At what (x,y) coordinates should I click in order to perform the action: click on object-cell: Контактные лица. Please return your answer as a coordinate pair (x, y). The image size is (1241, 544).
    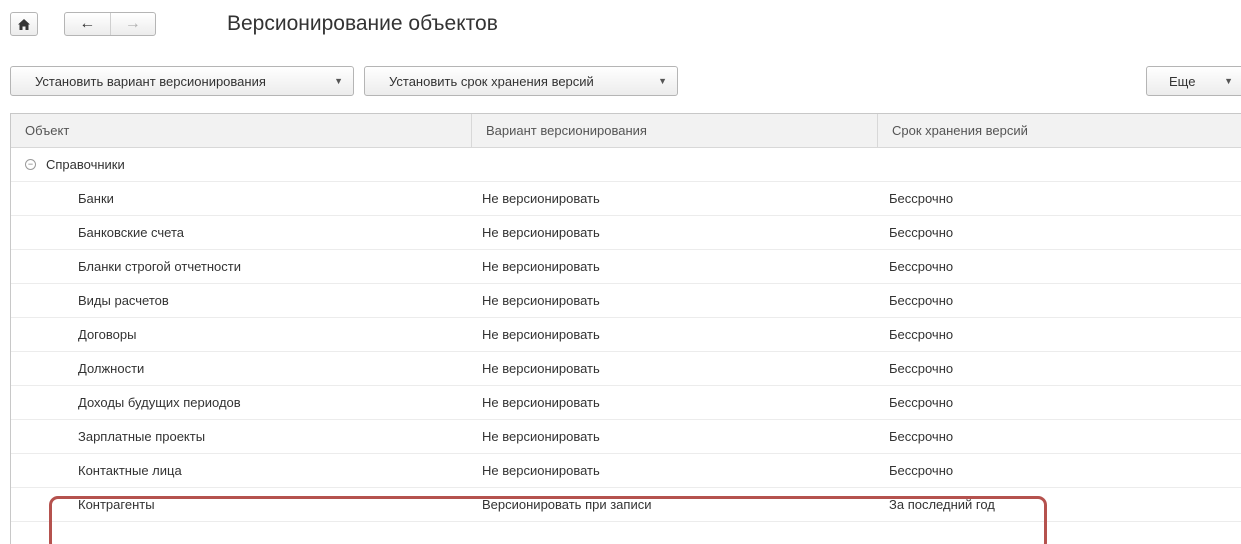
    Looking at the image, I should click on (130, 470).